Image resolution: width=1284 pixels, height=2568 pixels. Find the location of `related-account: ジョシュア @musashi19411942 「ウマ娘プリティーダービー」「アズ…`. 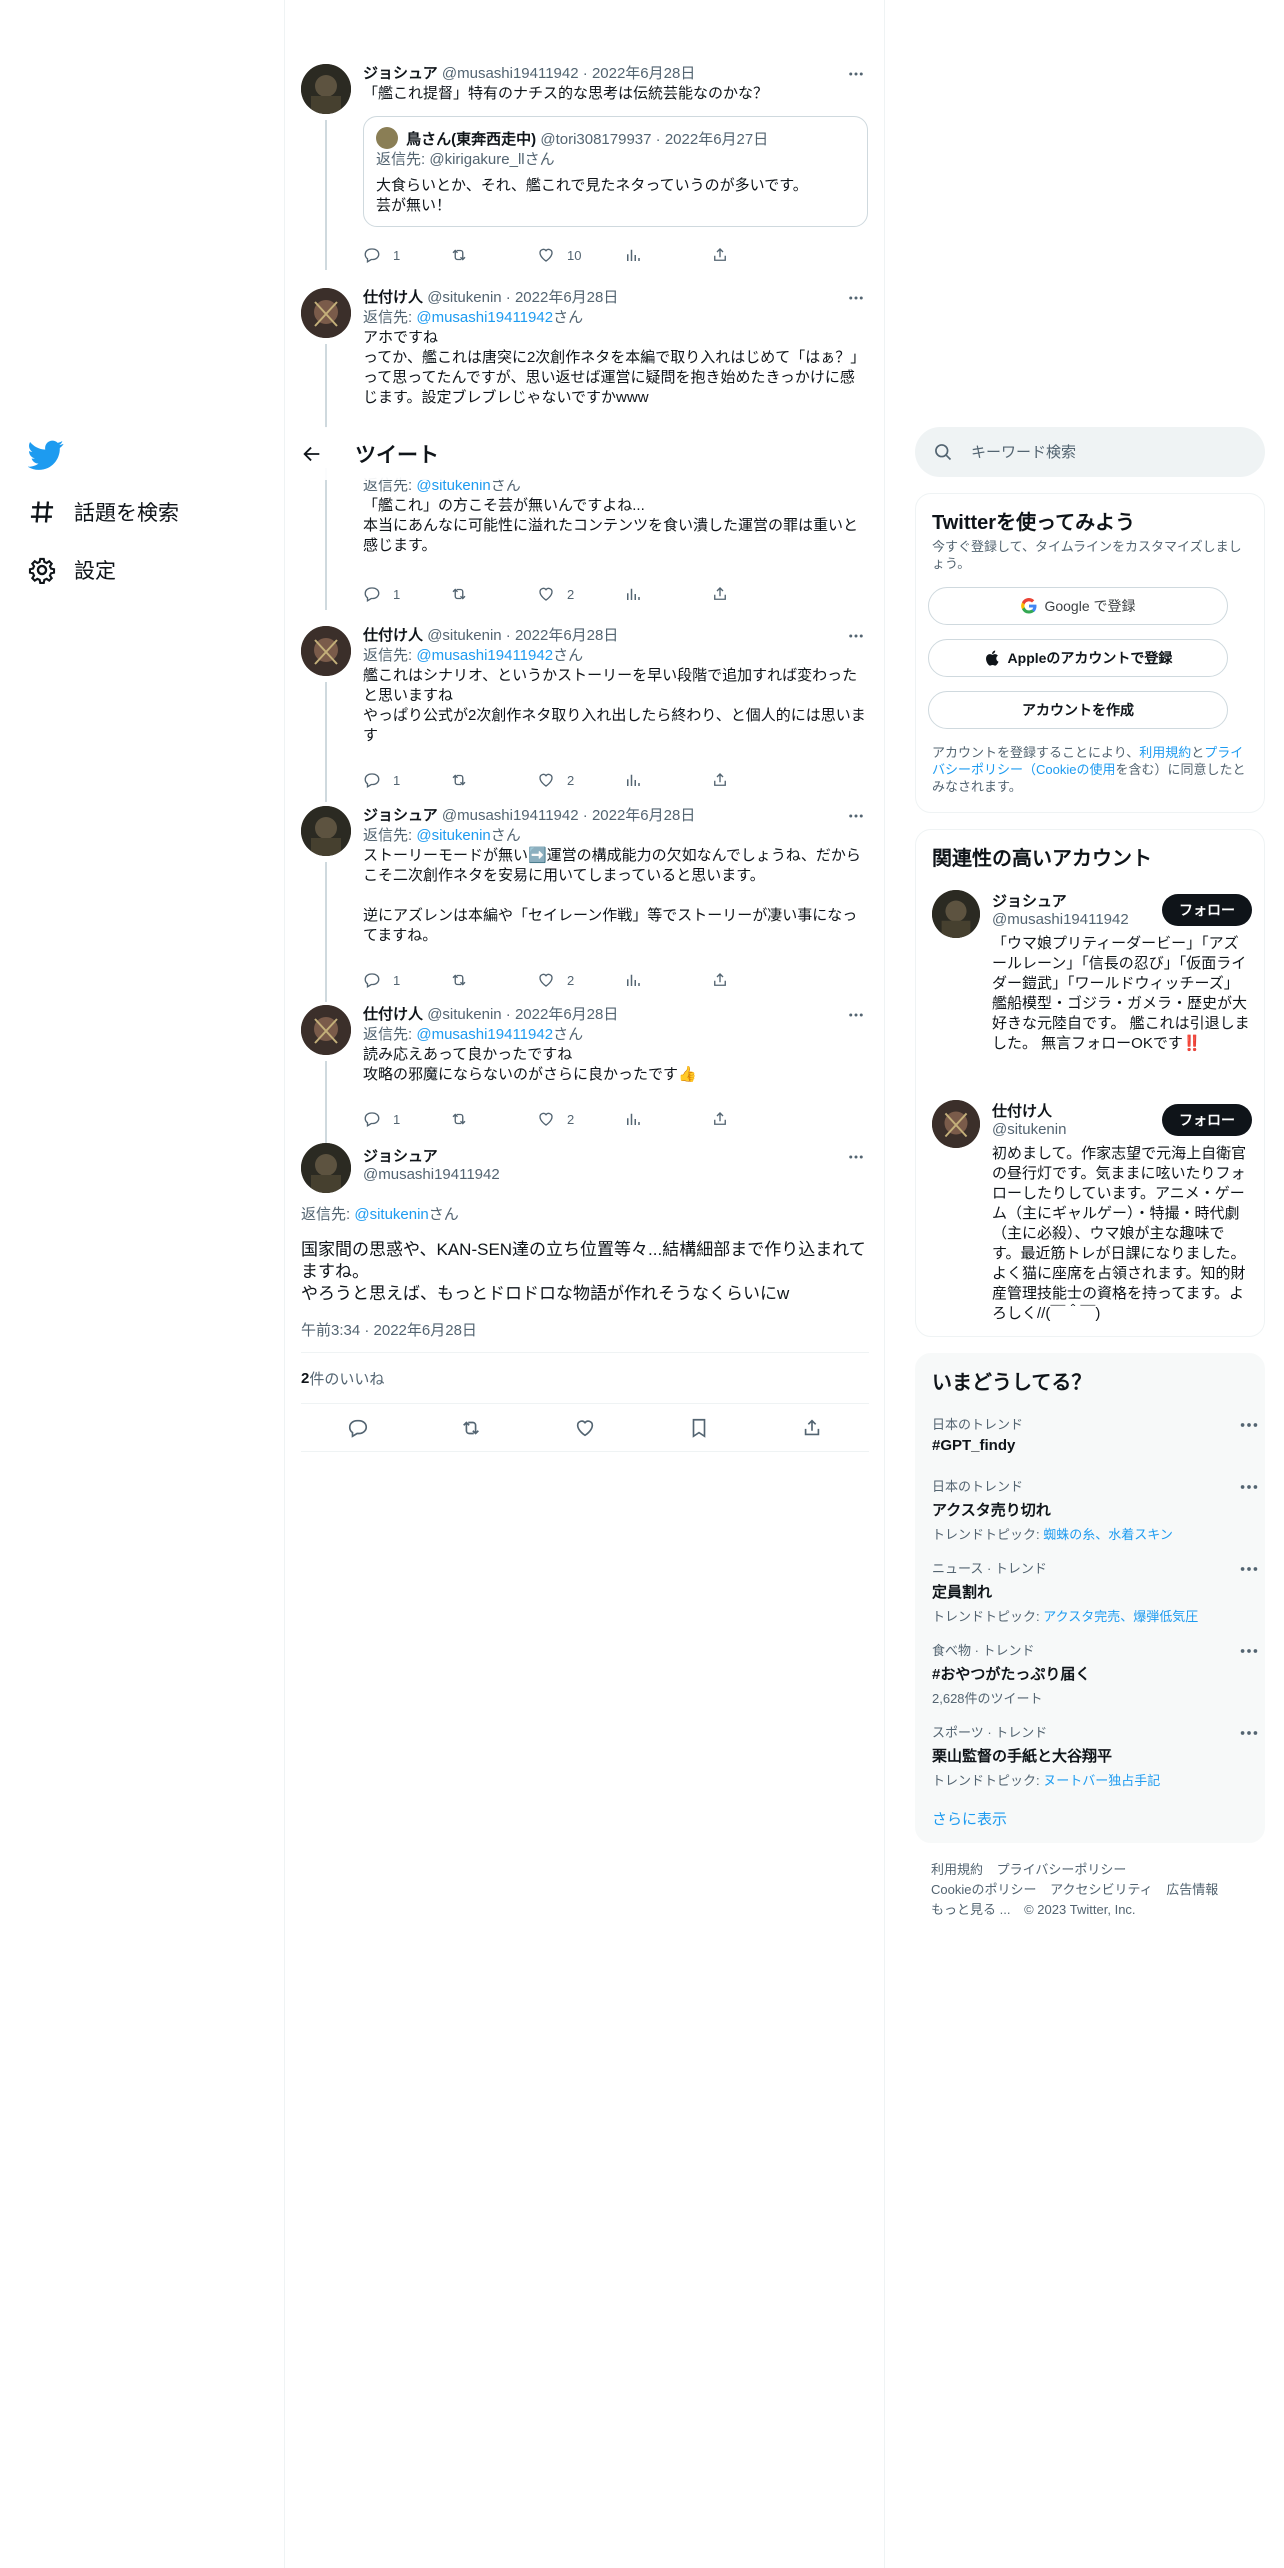

related-account: ジョシュア @musashi19411942 「ウマ娘プリティーダービー」「アズ… is located at coordinates (1092, 990).